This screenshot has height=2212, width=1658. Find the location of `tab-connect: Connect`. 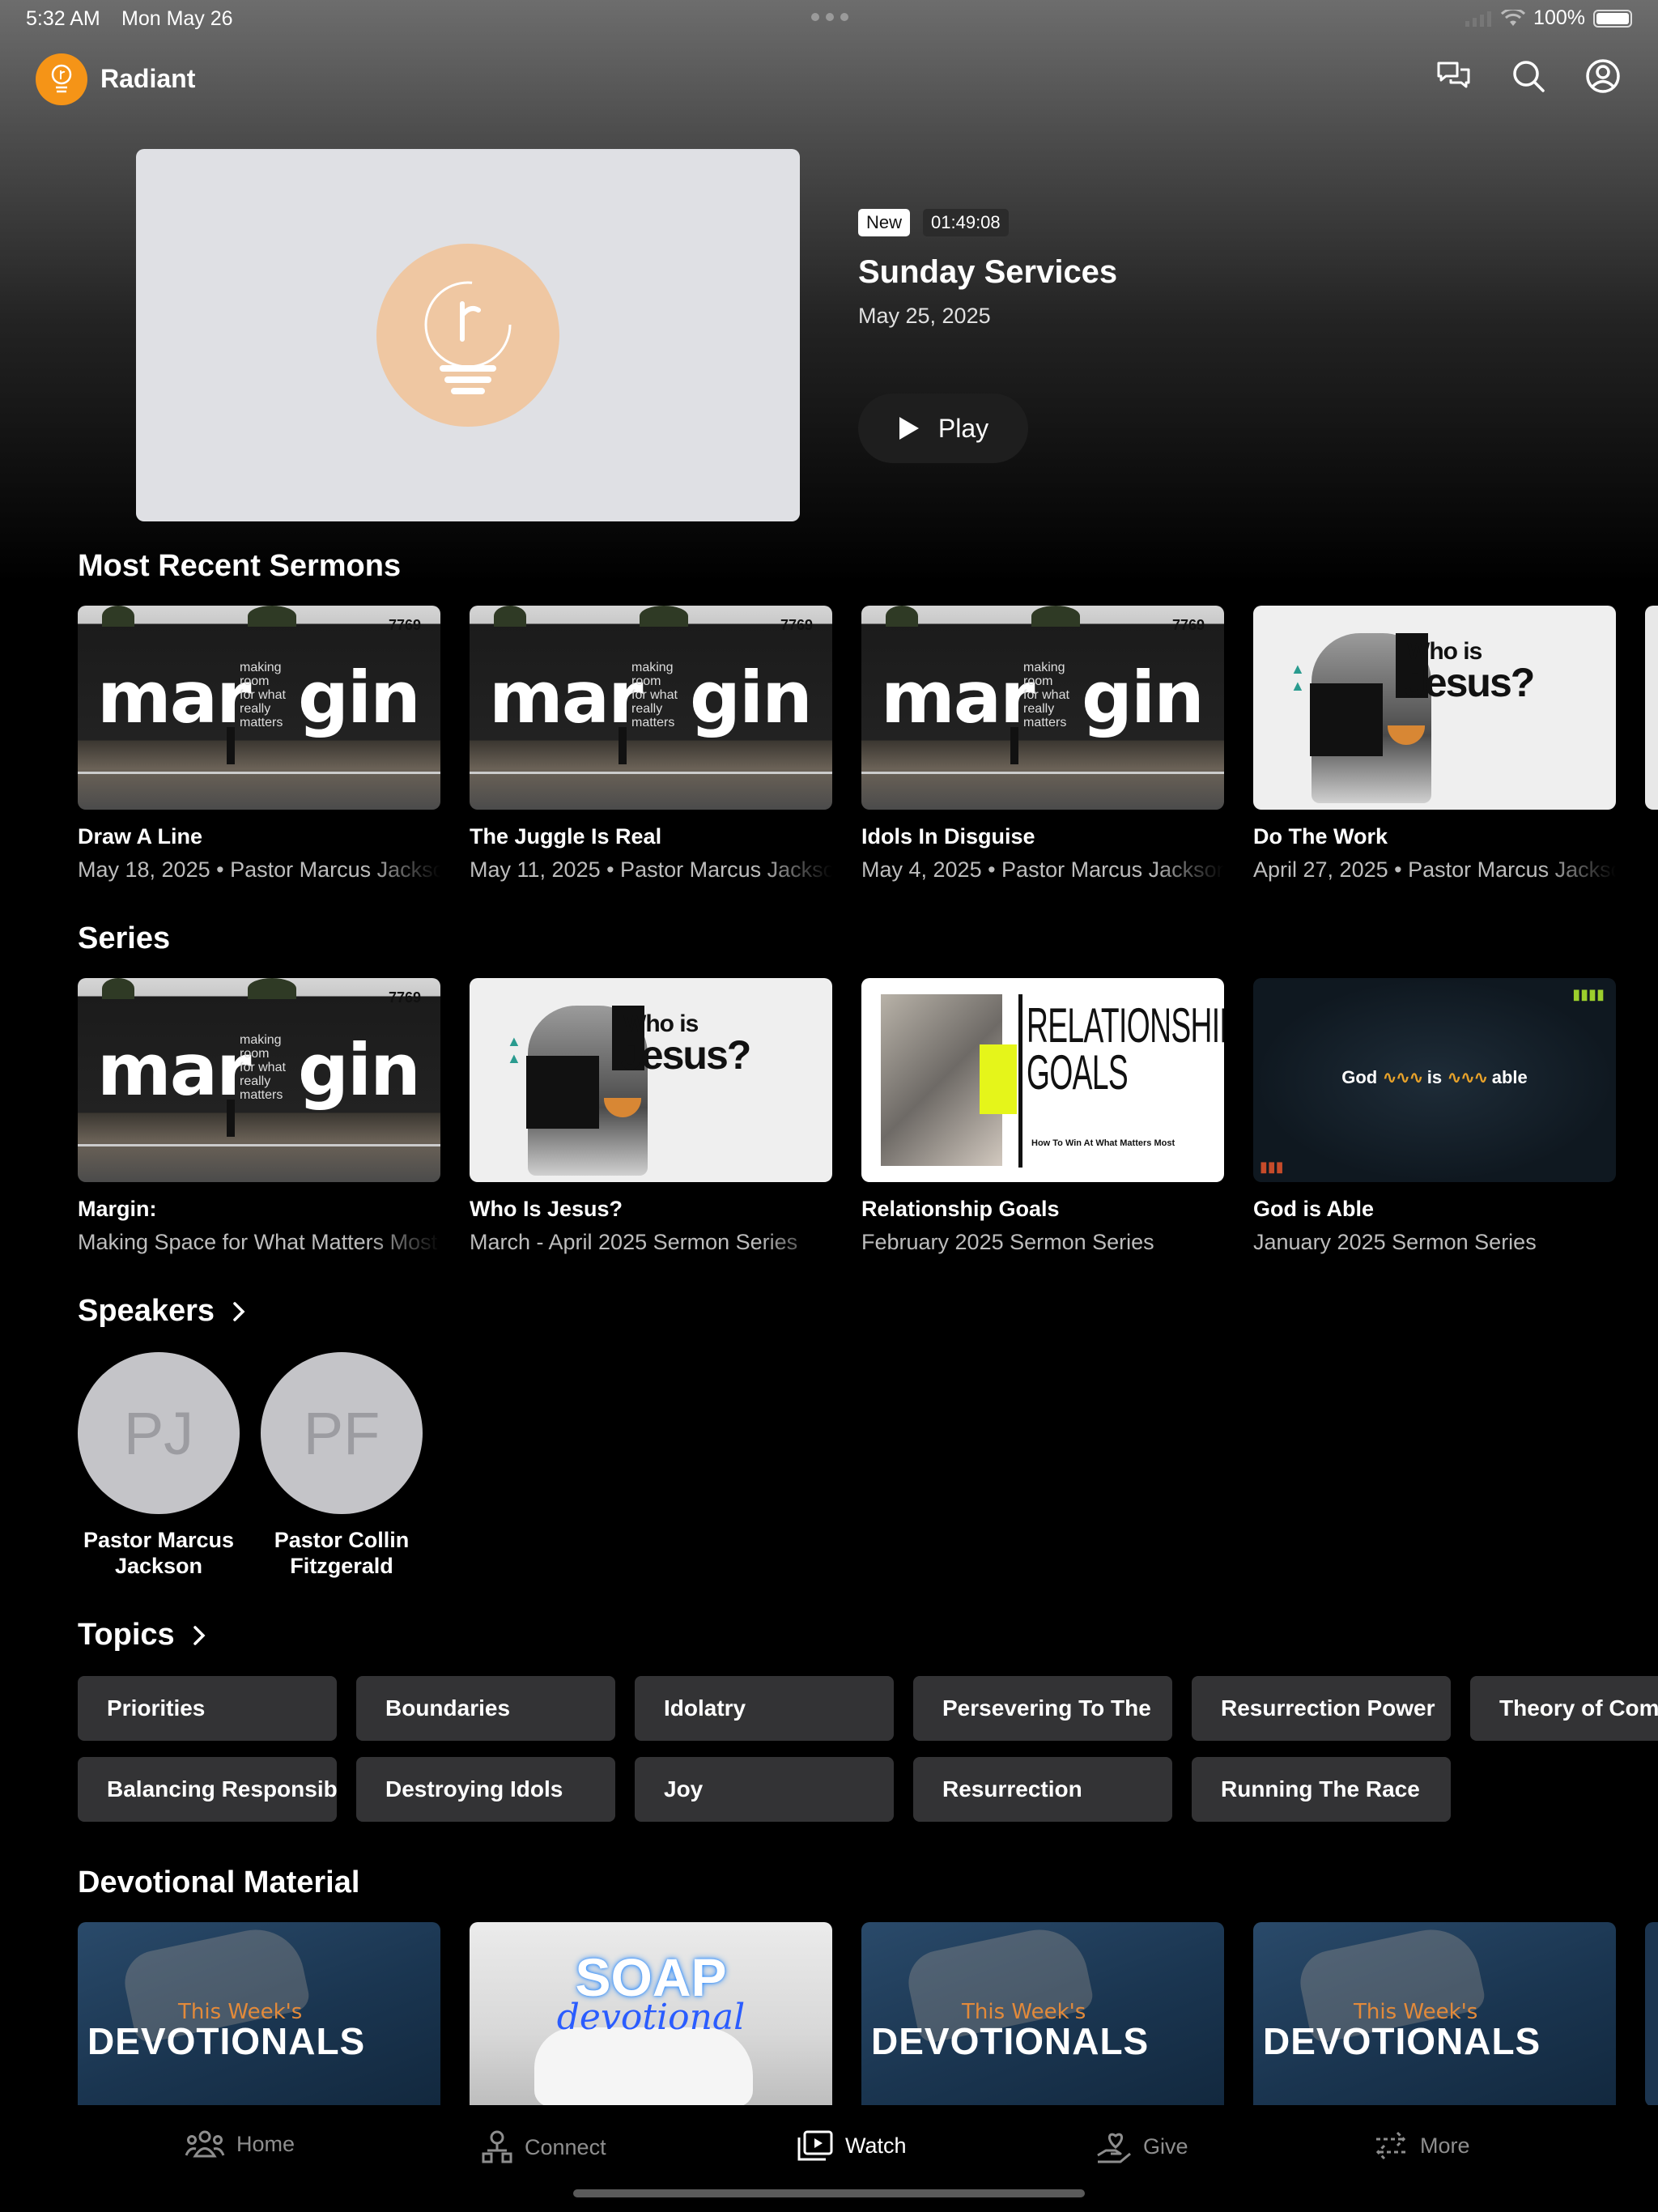

tab-connect: Connect is located at coordinates (543, 2147).